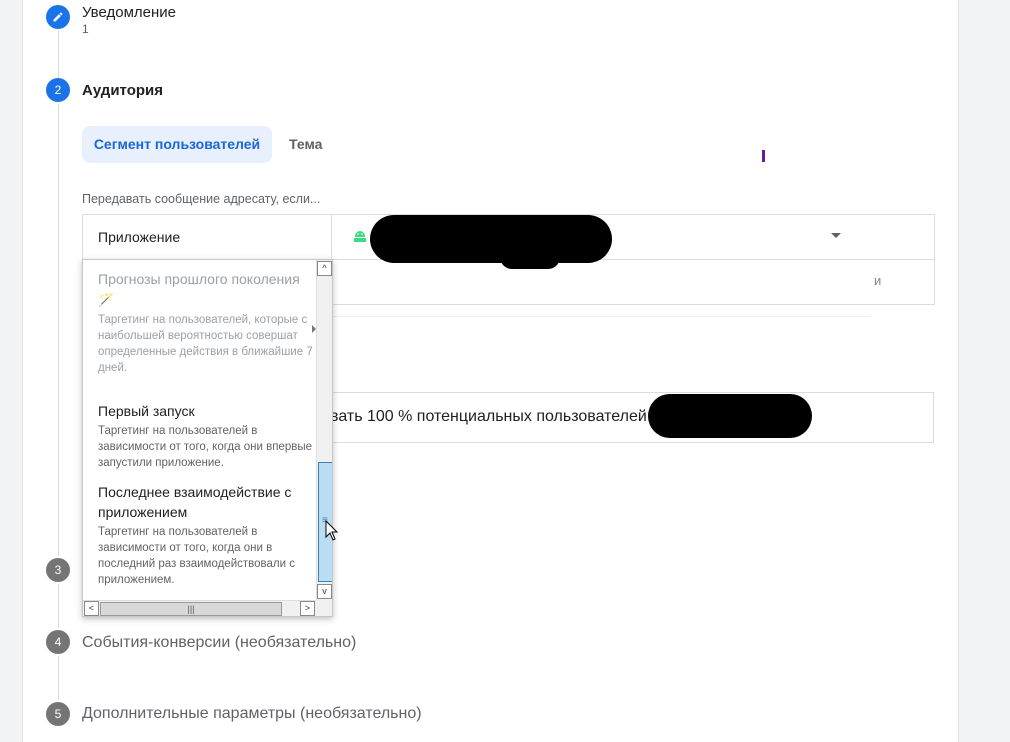  Describe the element at coordinates (58, 714) in the screenshot. I see `step-5-number: 5` at that location.